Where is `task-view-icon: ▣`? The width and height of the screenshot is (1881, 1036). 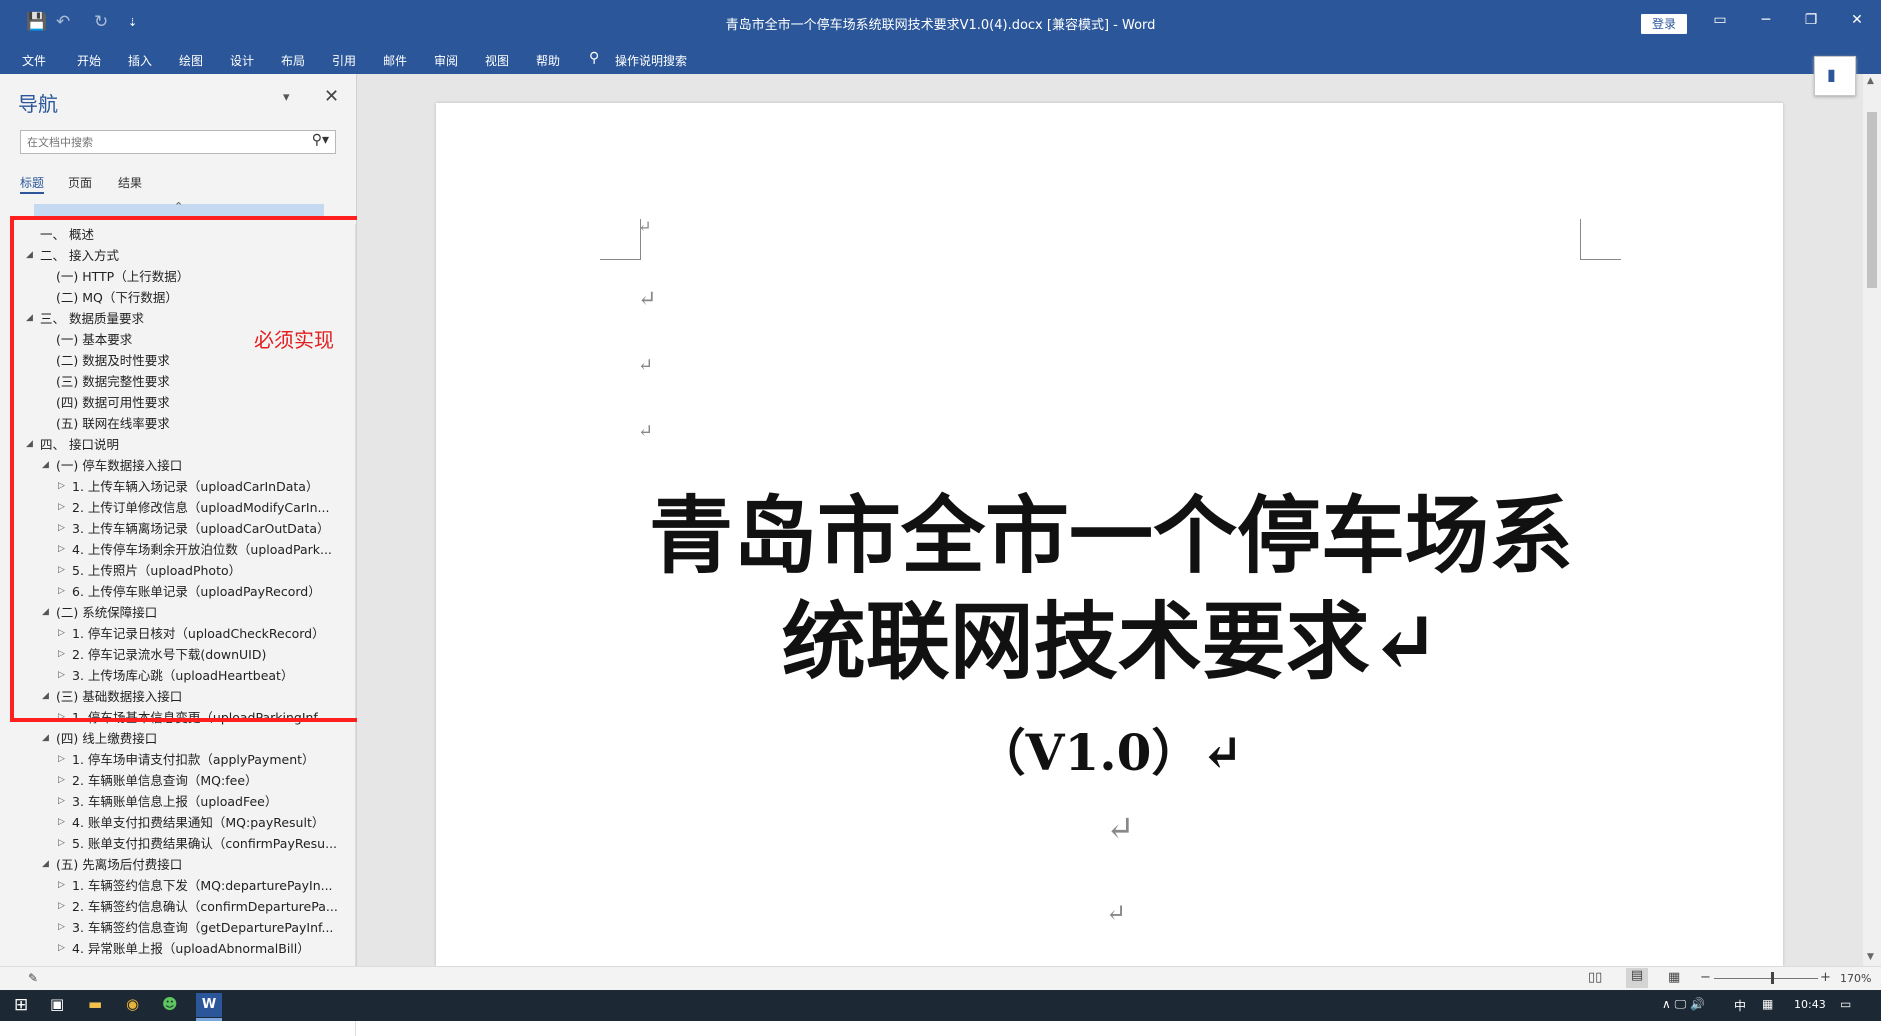
task-view-icon: ▣ is located at coordinates (57, 1004).